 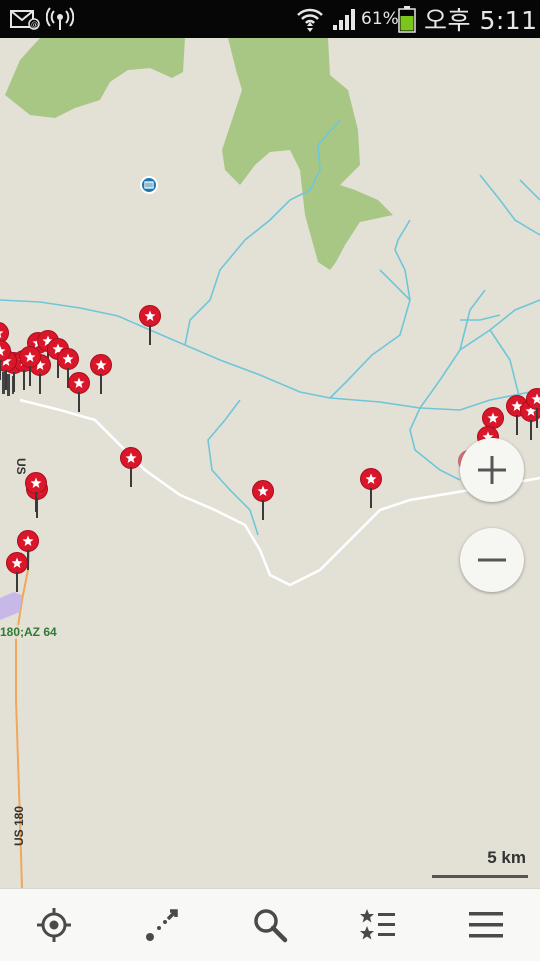 I want to click on status-bar: @ 61% 오후 5:11, so click(x=270, y=19).